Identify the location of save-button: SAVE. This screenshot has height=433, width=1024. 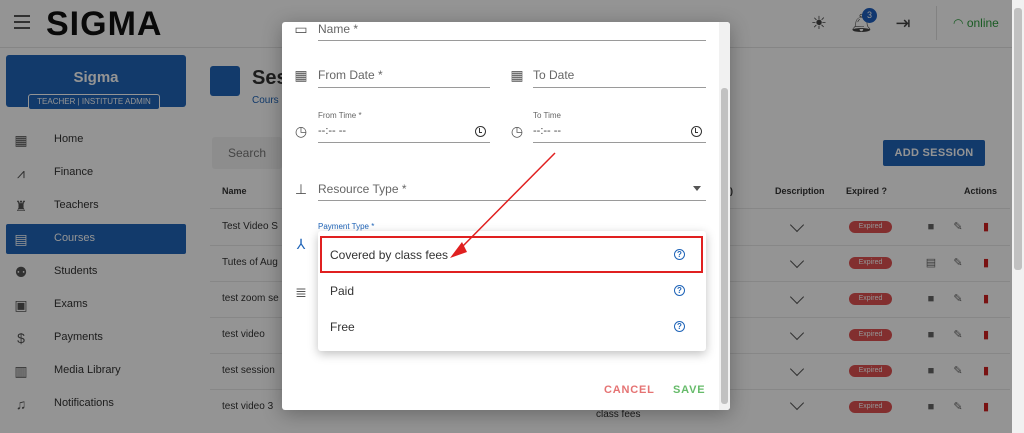
(689, 390).